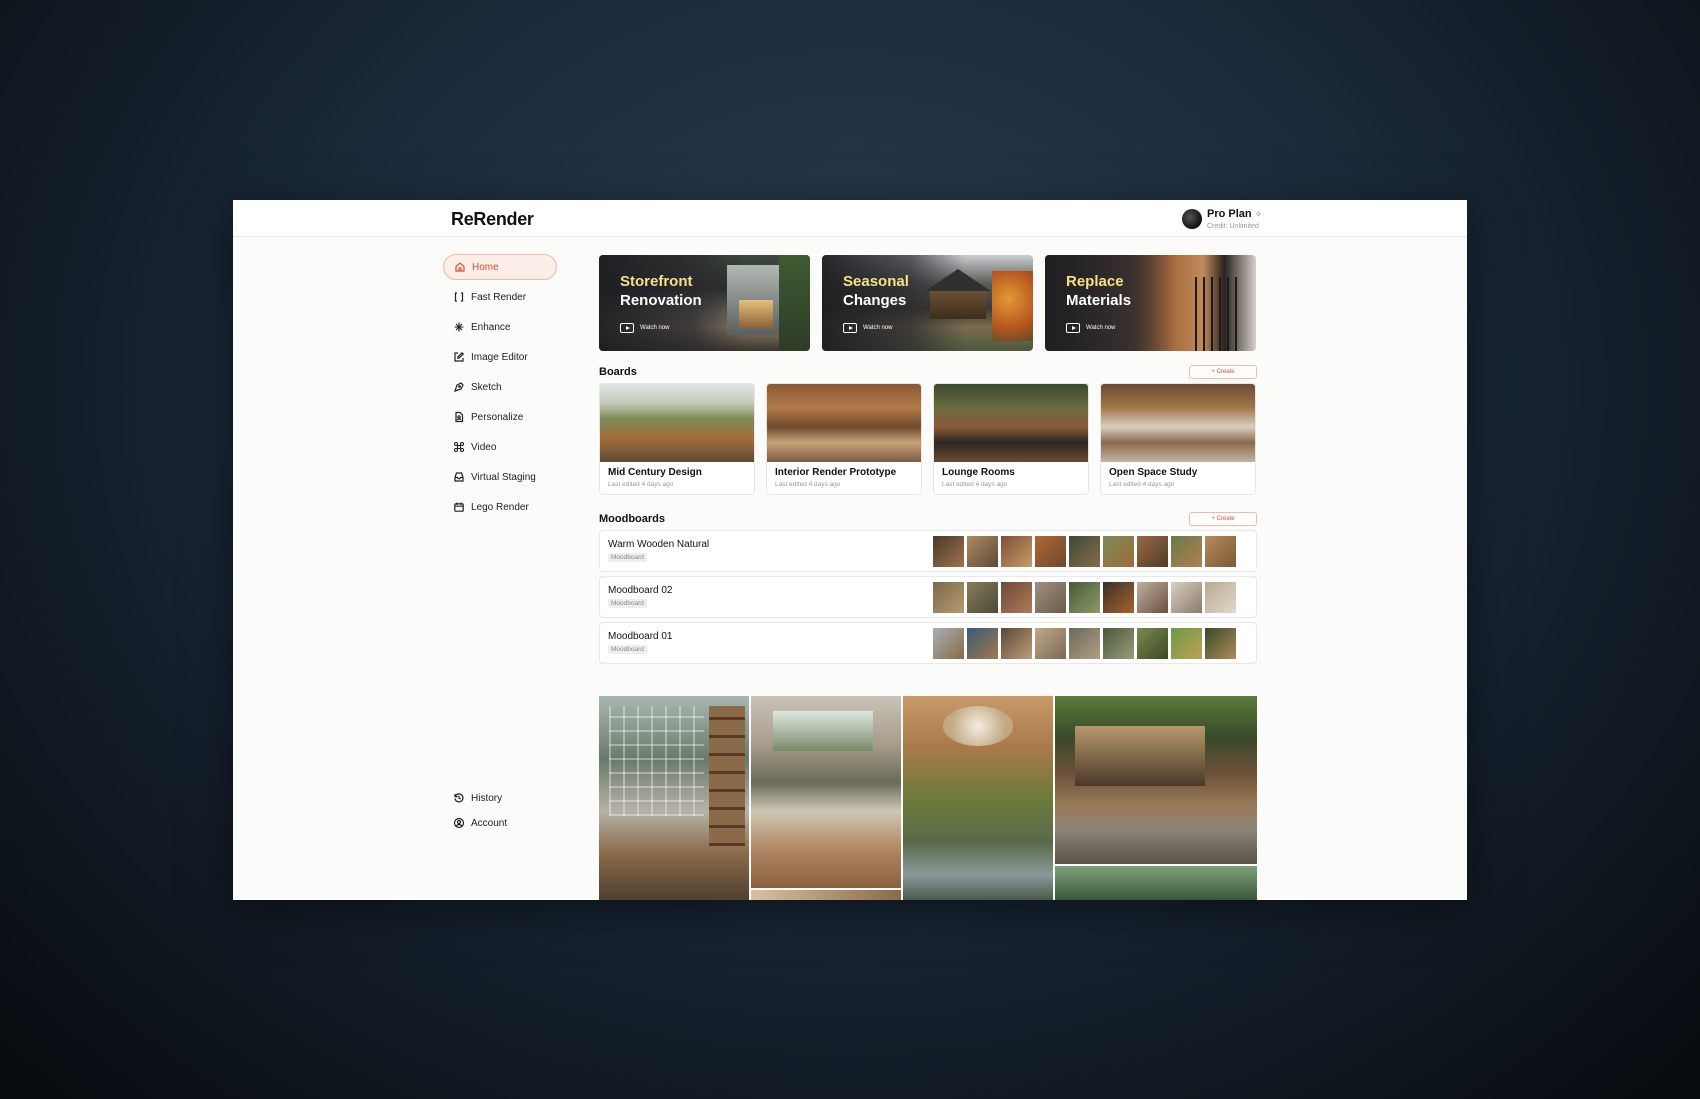 The height and width of the screenshot is (1099, 1700). I want to click on hero-title-line1: Replace, so click(1095, 281).